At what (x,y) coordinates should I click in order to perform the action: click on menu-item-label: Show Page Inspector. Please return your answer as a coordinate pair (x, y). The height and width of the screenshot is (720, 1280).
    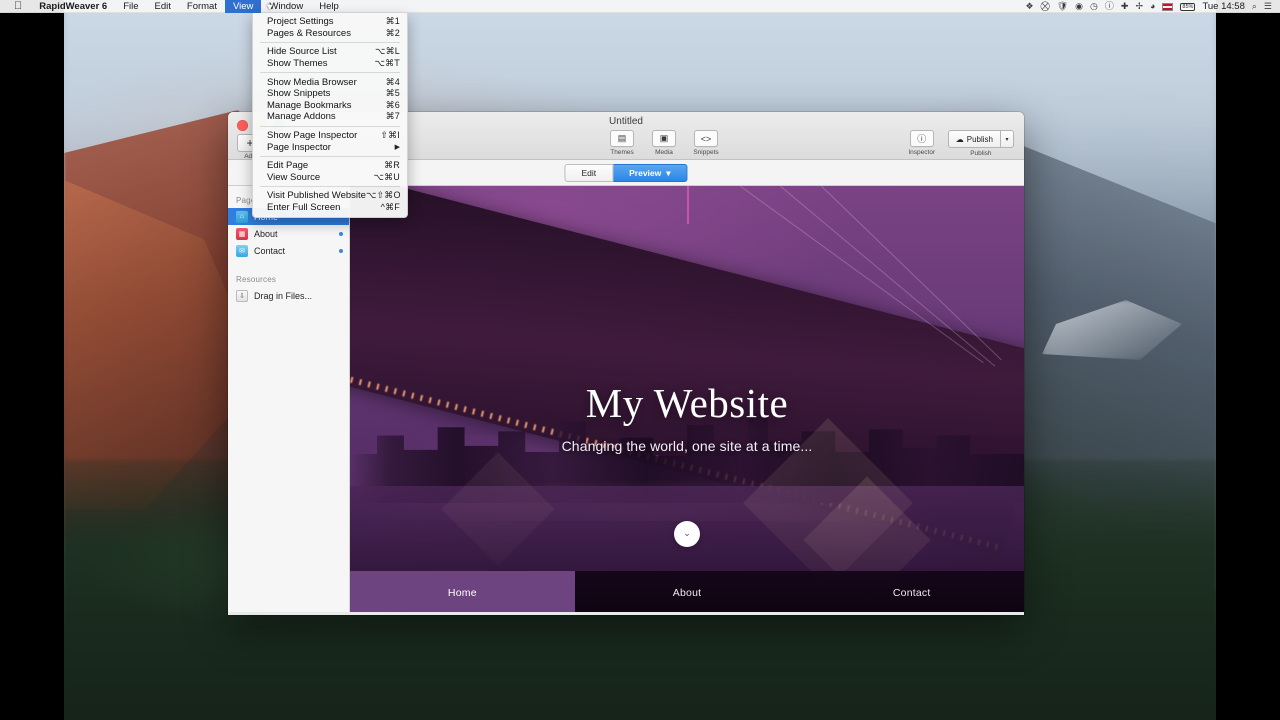
    Looking at the image, I should click on (312, 136).